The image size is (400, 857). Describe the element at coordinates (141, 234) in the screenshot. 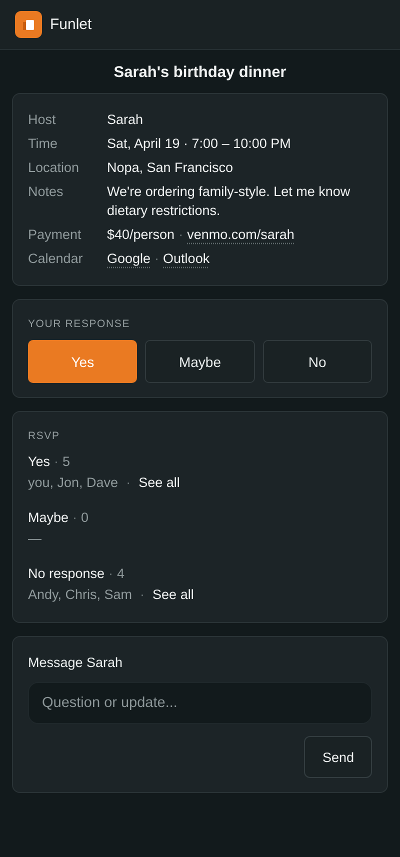

I see `detail-value: $40/person` at that location.